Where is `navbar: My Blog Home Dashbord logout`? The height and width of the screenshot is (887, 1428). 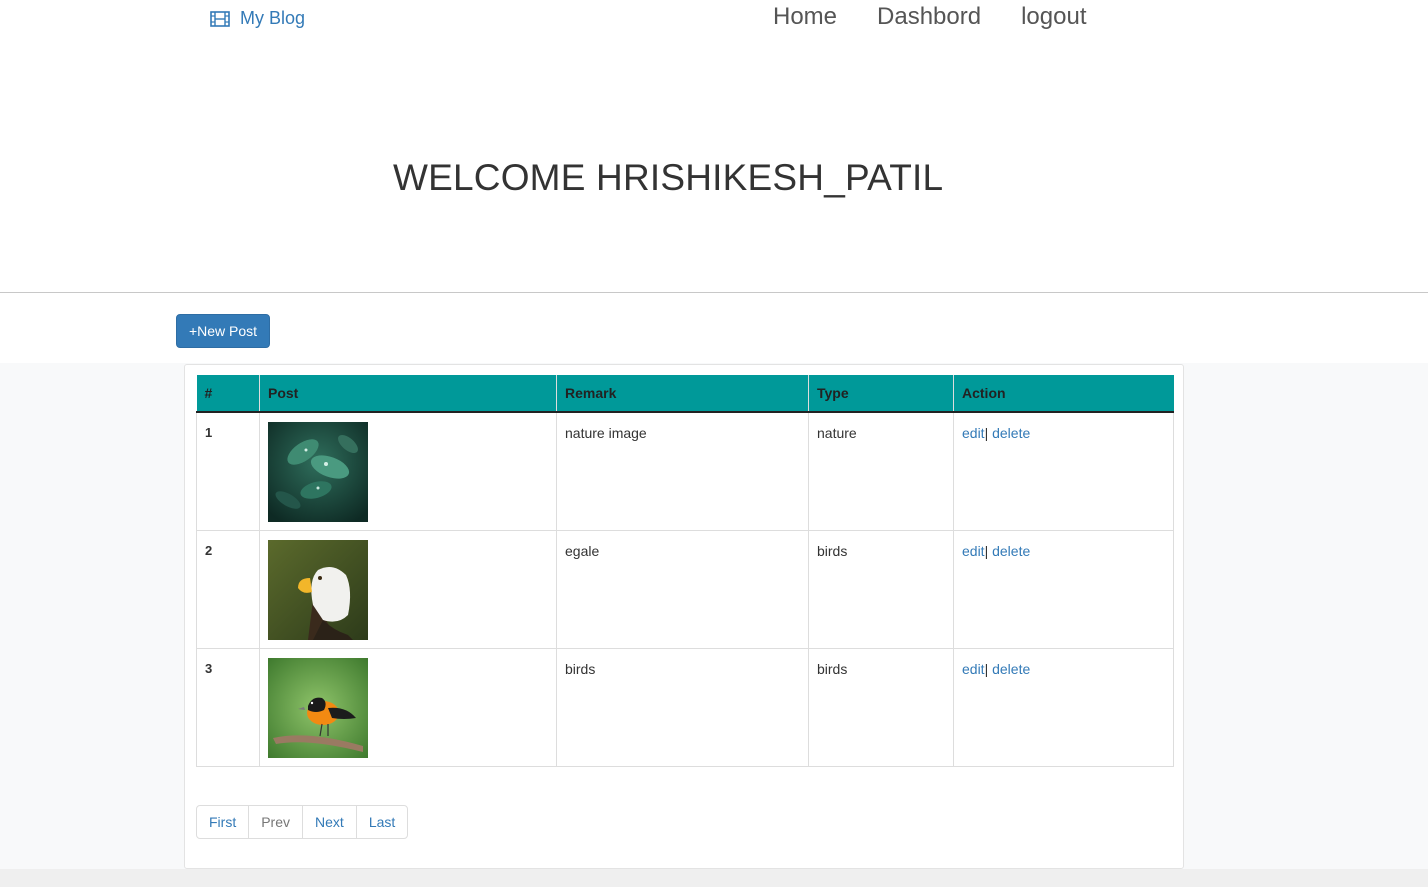
navbar: My Blog Home Dashbord logout is located at coordinates (714, 20).